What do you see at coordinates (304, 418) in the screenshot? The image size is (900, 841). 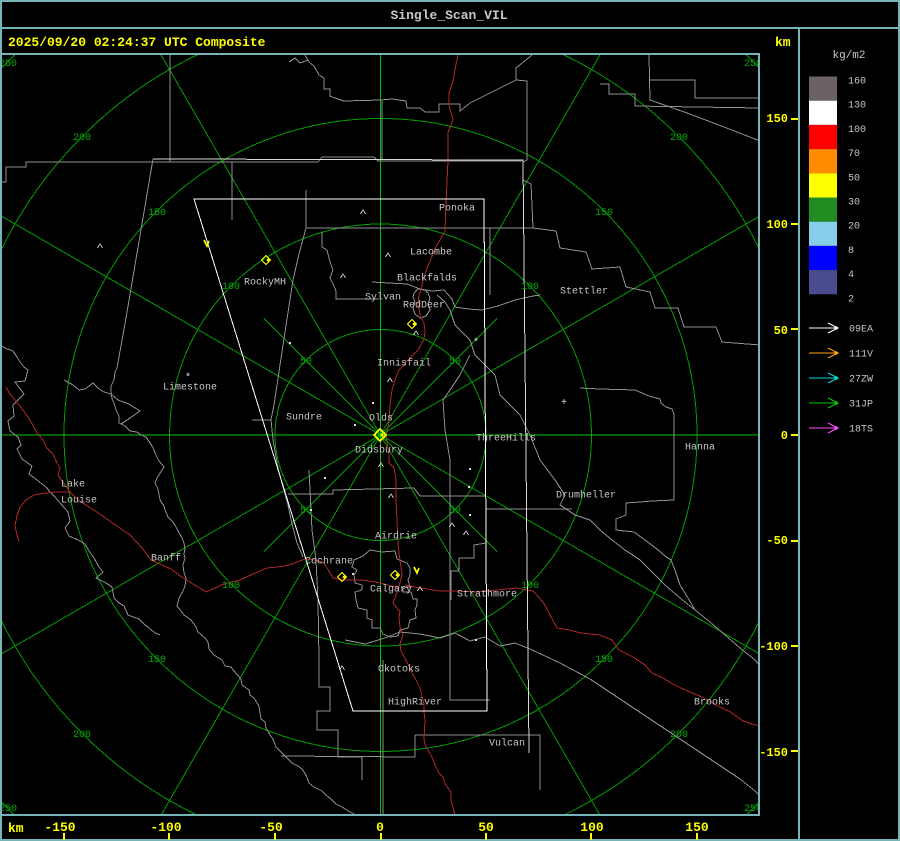 I see `svg-text: Sundre` at bounding box center [304, 418].